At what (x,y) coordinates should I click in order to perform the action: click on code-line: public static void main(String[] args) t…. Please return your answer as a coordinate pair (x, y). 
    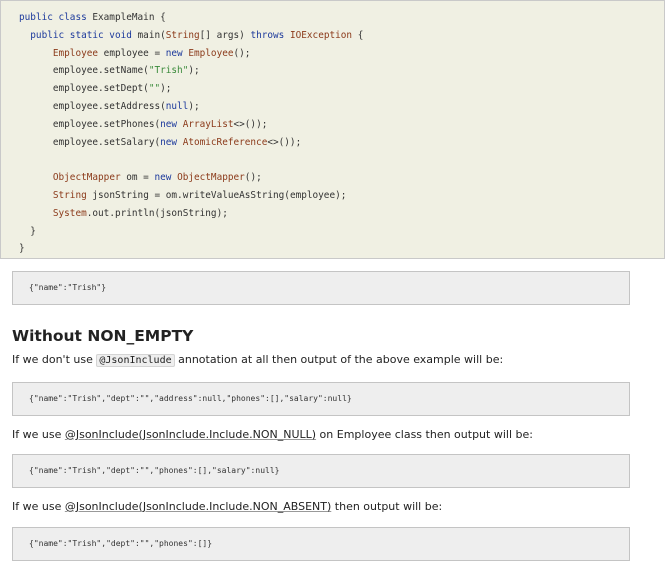
    Looking at the image, I should click on (191, 36).